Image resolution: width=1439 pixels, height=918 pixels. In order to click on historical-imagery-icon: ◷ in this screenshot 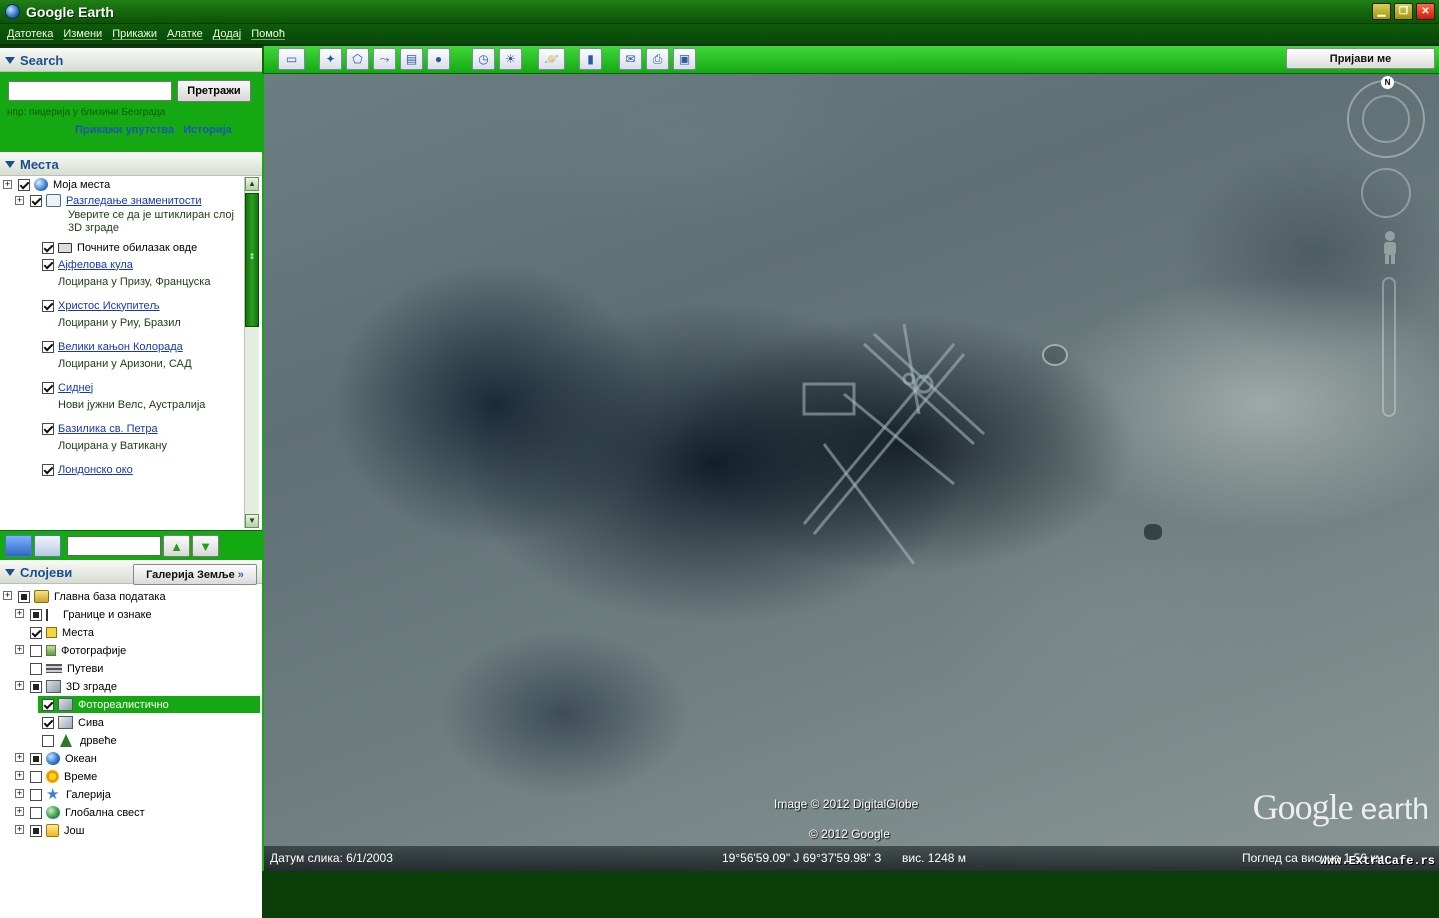, I will do `click(483, 59)`.